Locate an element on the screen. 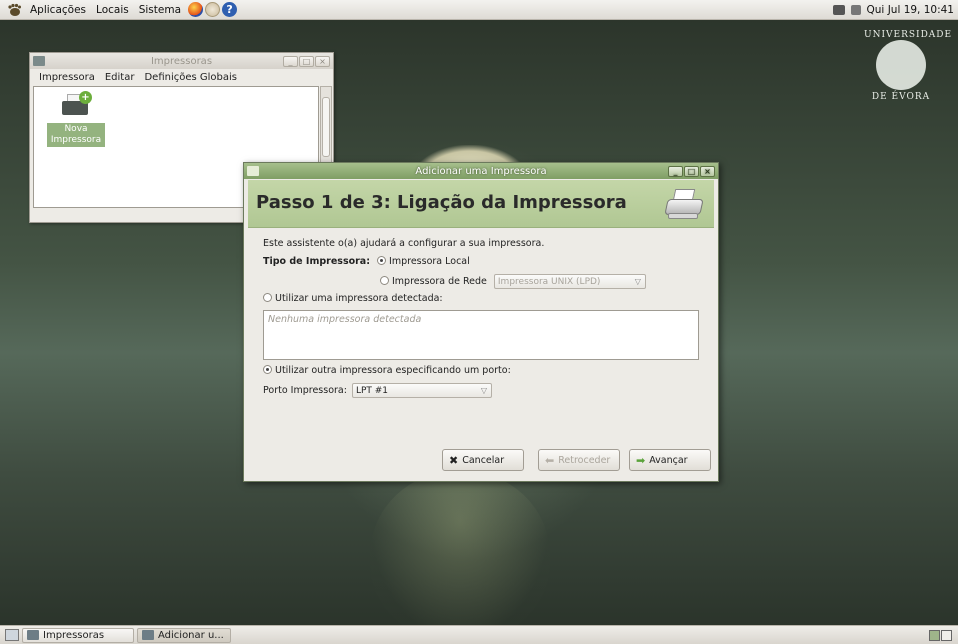 This screenshot has width=958, height=644. volume-icon is located at coordinates (855, 9).